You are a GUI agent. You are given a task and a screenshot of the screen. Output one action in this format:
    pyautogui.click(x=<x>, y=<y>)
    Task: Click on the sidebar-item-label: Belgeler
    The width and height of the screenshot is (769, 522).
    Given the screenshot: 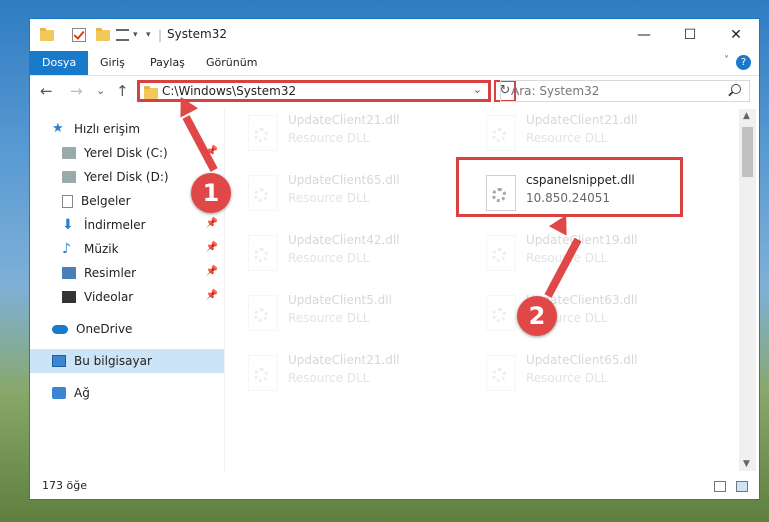 What is the action you would take?
    pyautogui.click(x=106, y=201)
    